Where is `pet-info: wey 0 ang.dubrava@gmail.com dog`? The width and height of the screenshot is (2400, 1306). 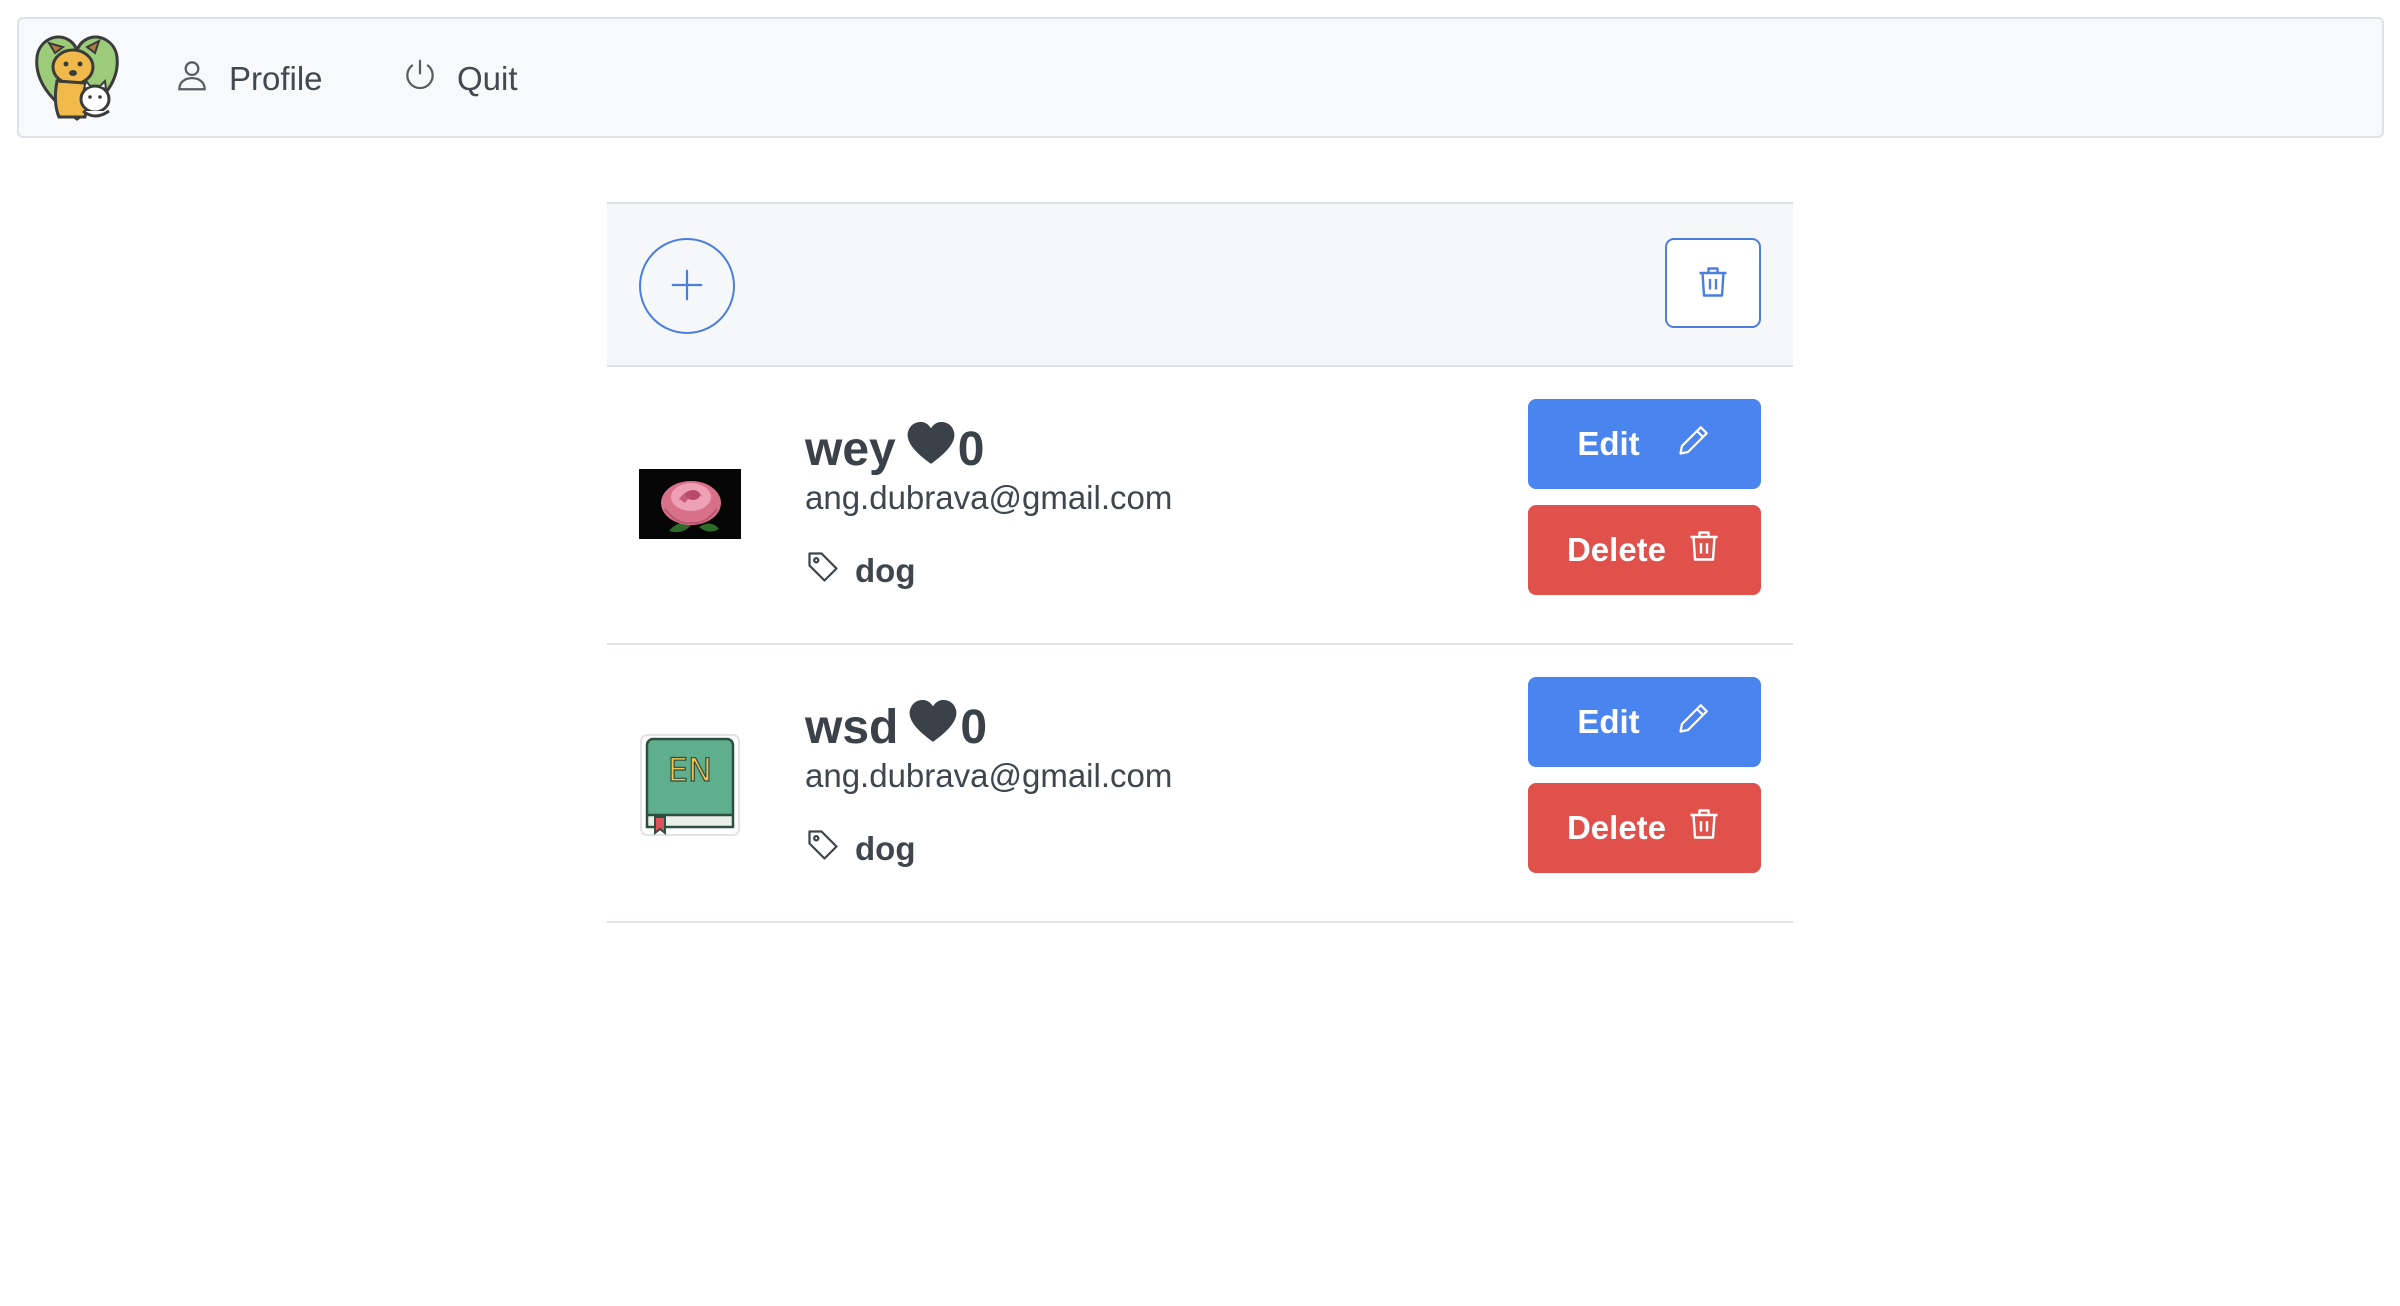
pet-info: wey 0 ang.dubrava@gmail.com dog is located at coordinates (988, 507).